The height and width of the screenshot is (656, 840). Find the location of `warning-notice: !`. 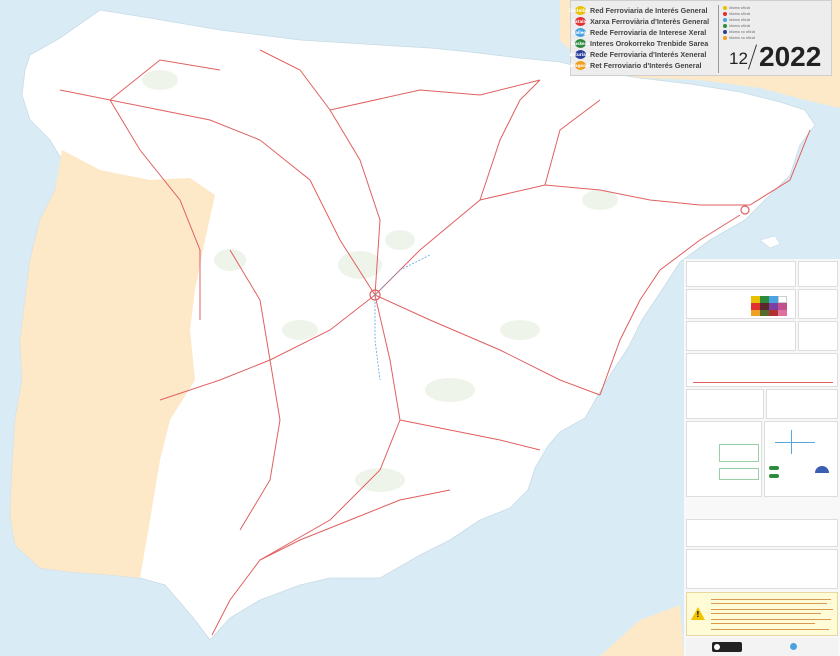

warning-notice: ! is located at coordinates (762, 614).